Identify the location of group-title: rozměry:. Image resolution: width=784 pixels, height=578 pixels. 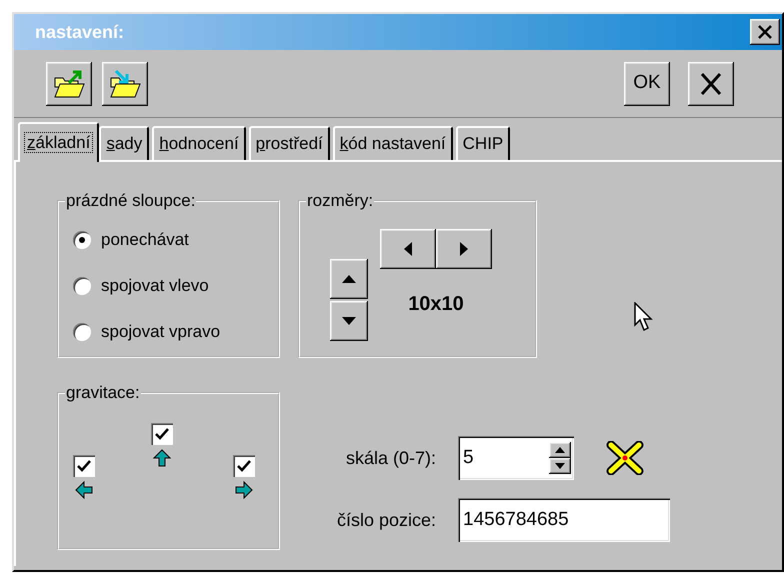
(340, 200).